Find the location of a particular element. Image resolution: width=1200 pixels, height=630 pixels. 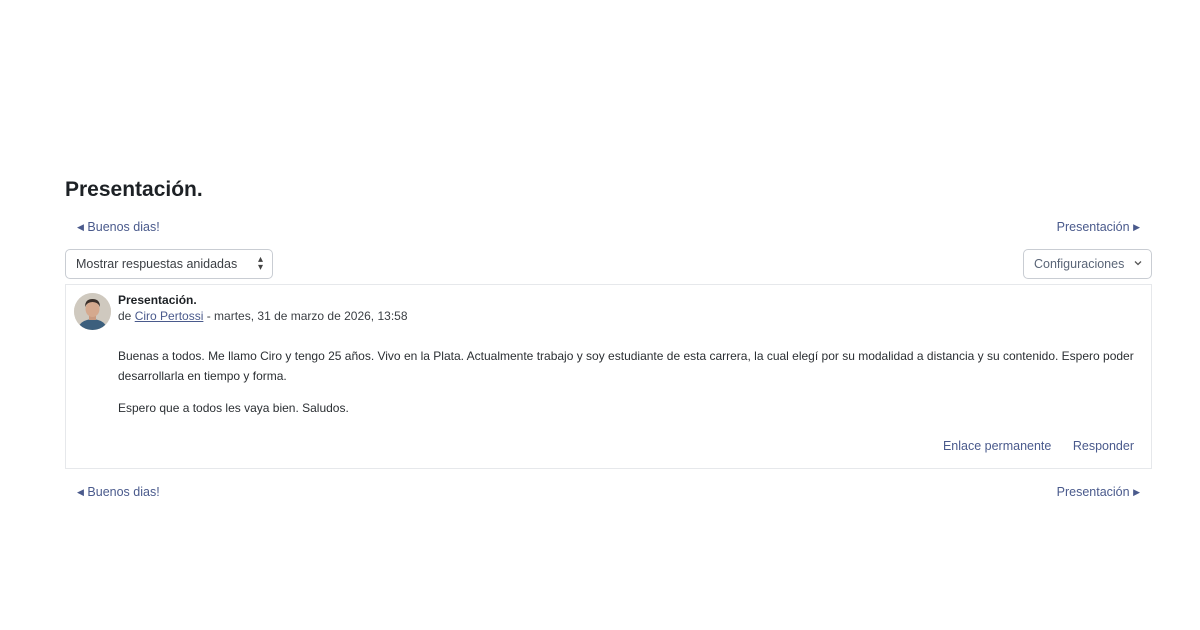

permalink-link: Enlace permanente is located at coordinates (997, 446).